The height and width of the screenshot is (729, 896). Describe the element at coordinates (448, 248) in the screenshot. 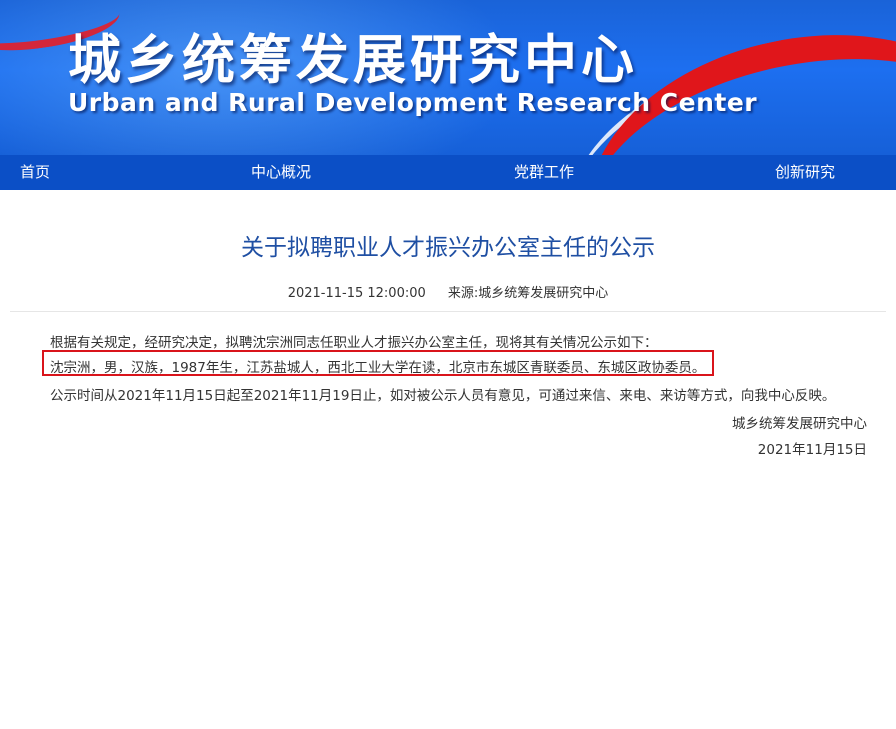

I see `article-title: 关于拟聘职业人才振兴办公室主任的公示` at that location.